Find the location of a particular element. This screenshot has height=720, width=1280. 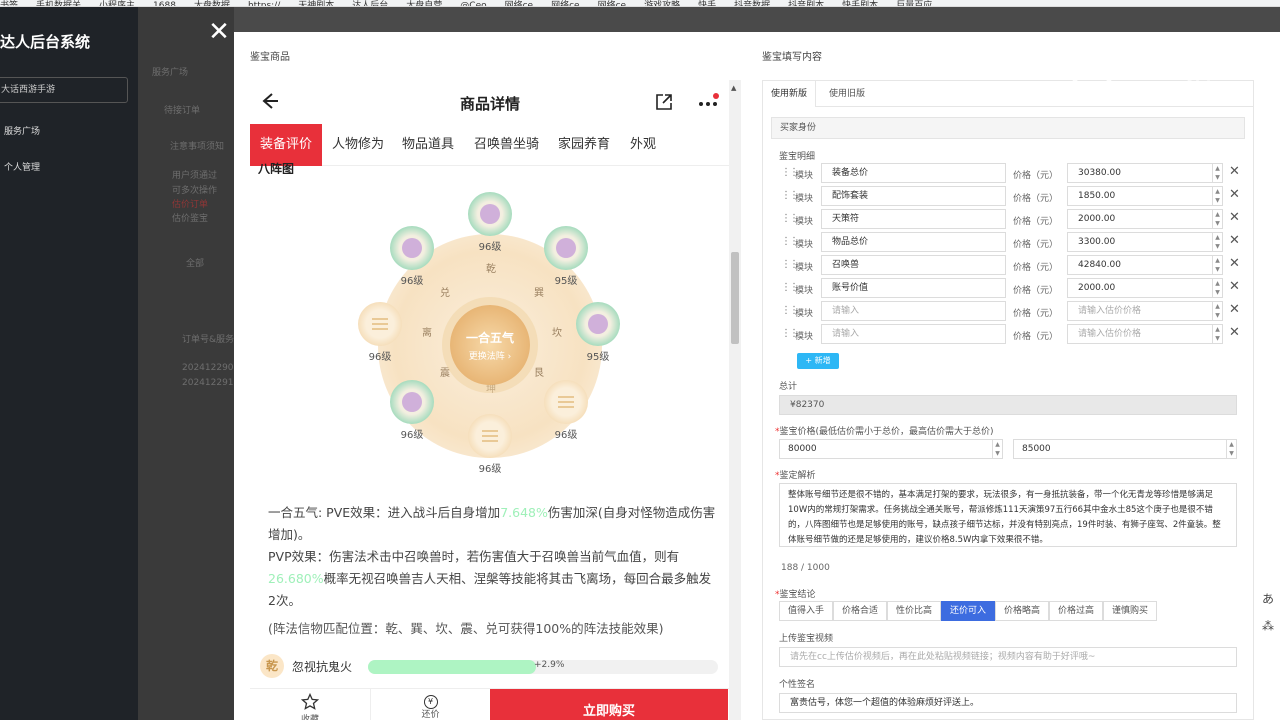

module-name-input: 召唤兽 is located at coordinates (913, 265).